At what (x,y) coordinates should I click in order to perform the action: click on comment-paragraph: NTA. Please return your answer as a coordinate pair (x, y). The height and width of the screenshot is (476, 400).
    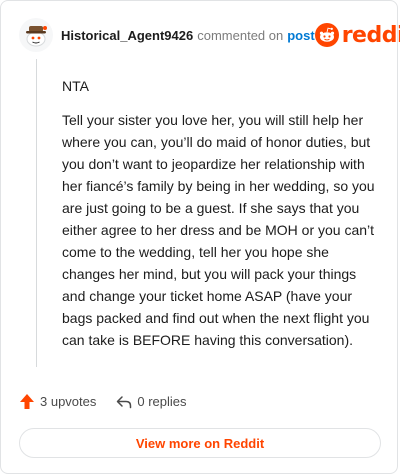
    Looking at the image, I should click on (75, 86).